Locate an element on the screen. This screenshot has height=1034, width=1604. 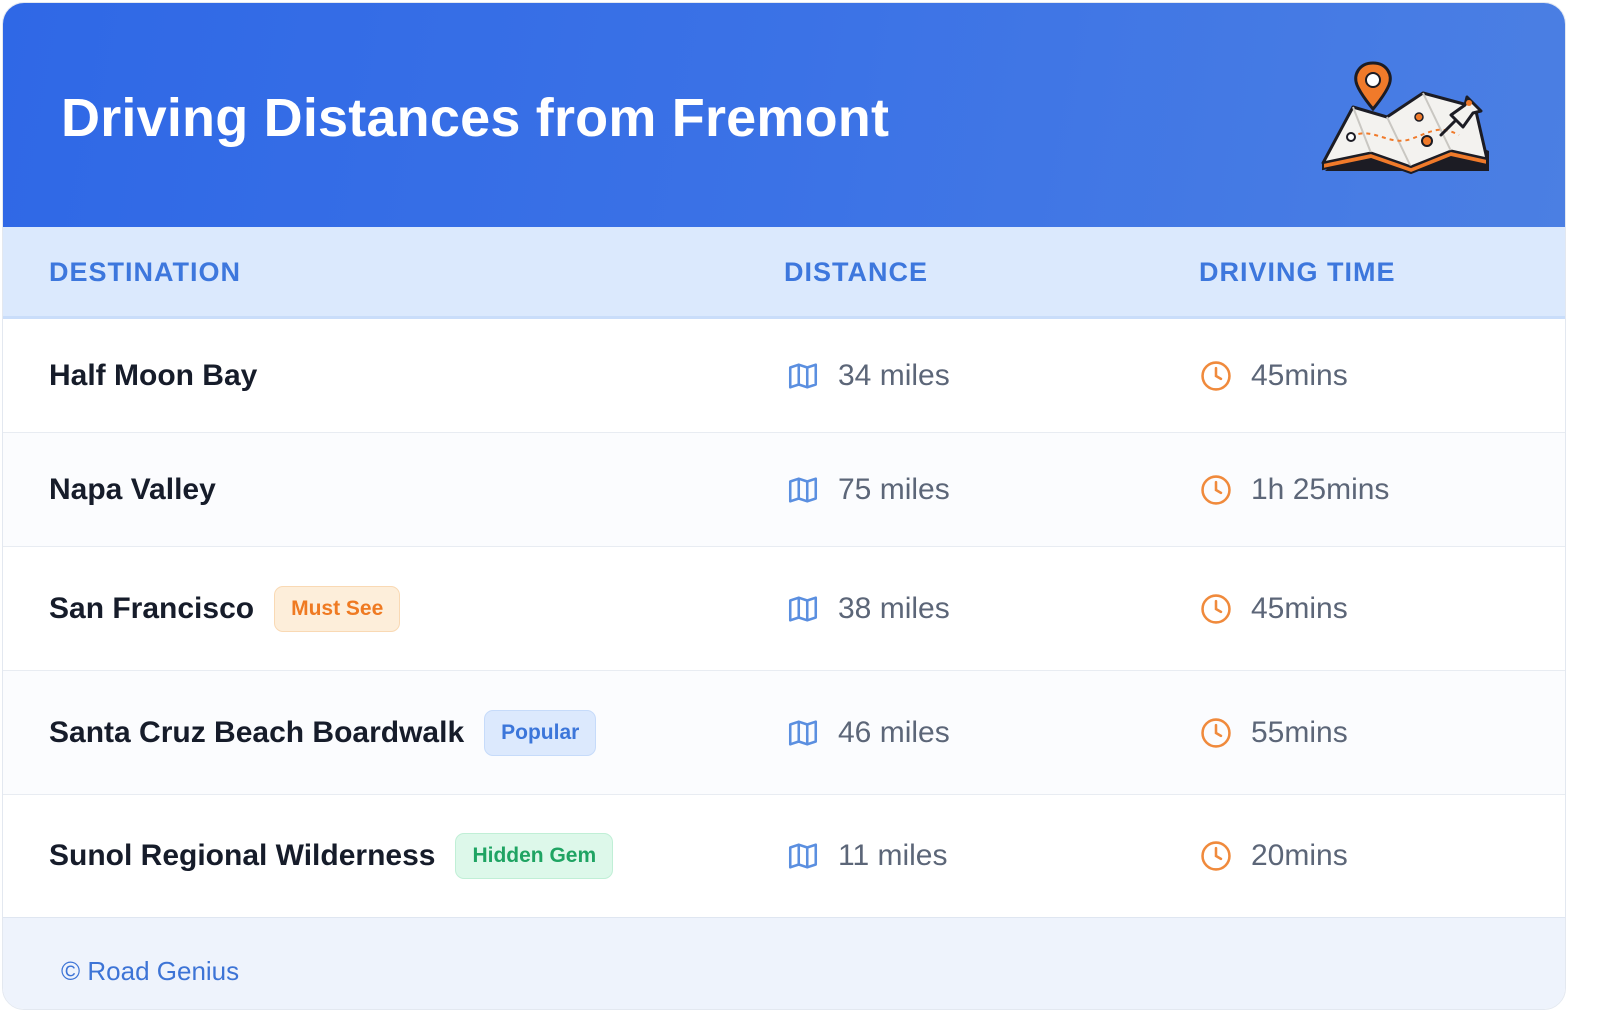
column-header-distance: DISTANCE is located at coordinates (856, 272).